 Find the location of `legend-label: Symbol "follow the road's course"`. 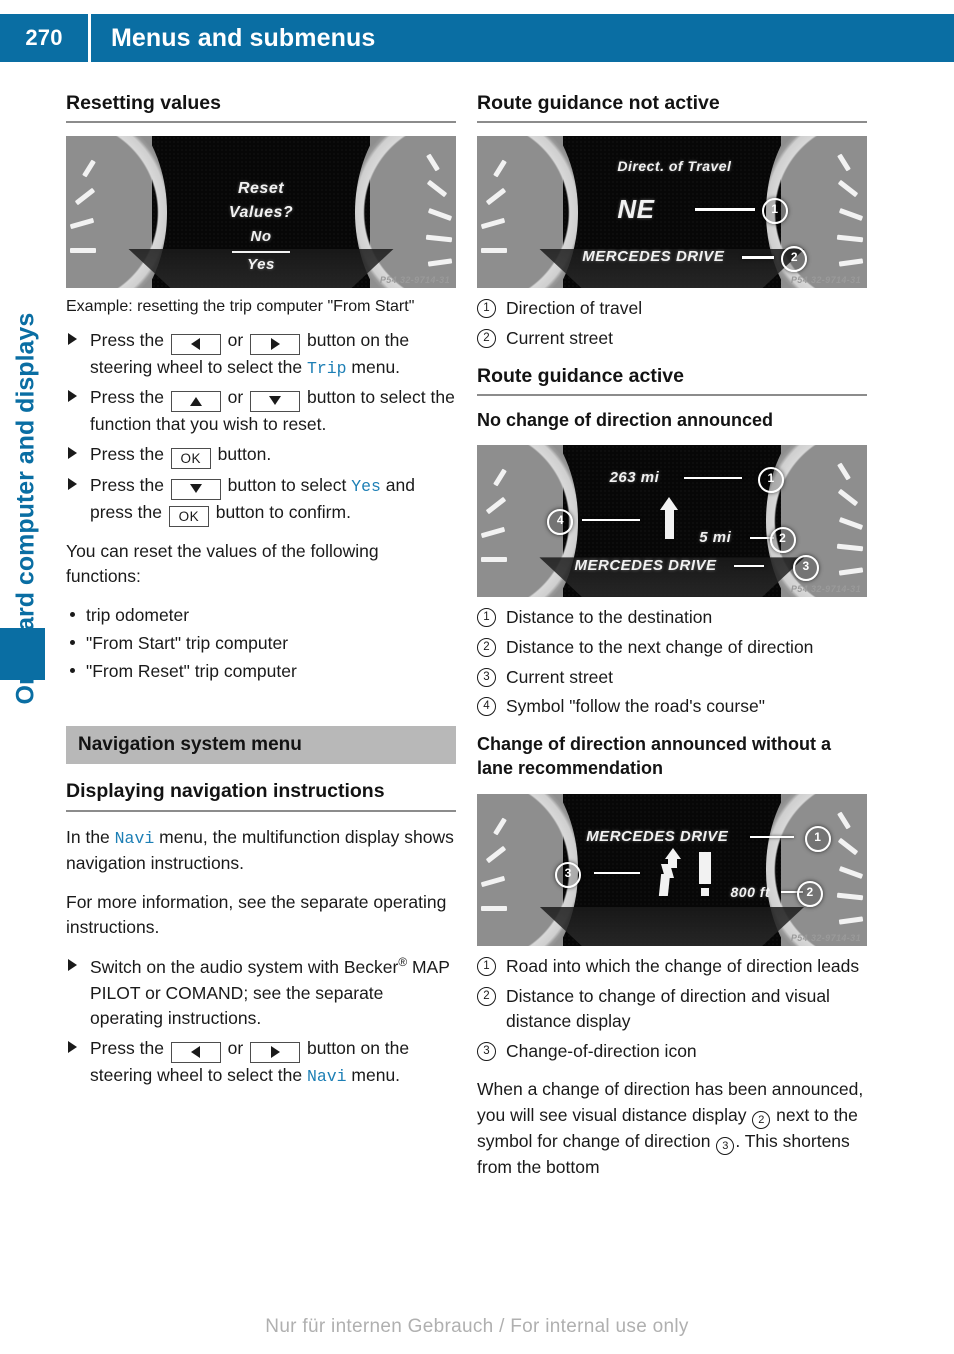

legend-label: Symbol "follow the road's course" is located at coordinates (635, 706).